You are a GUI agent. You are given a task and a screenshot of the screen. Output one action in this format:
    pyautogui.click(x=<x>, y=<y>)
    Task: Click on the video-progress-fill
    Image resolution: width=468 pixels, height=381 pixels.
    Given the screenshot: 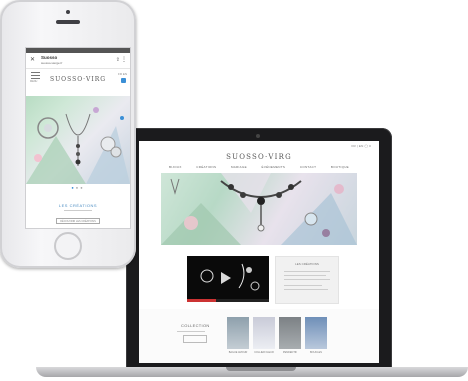 What is the action you would take?
    pyautogui.click(x=201, y=300)
    